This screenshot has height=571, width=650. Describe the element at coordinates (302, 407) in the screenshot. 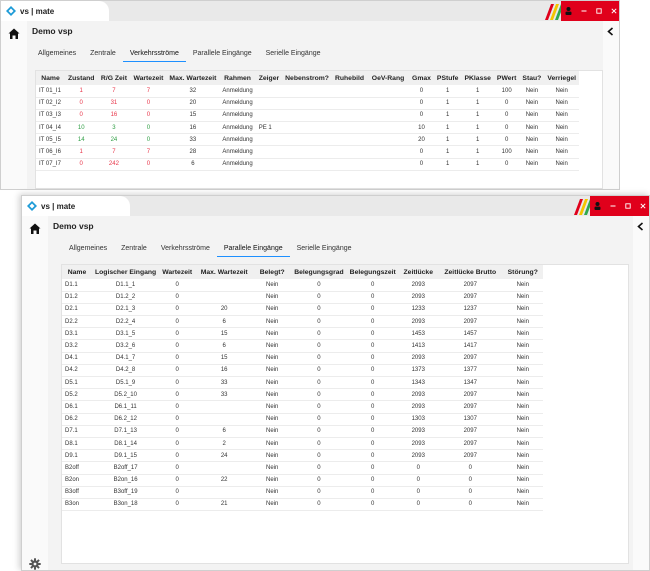

I see `table-row: D6.1 D6.1_11 0 Nein 0 0 2093 2097 Nein` at that location.